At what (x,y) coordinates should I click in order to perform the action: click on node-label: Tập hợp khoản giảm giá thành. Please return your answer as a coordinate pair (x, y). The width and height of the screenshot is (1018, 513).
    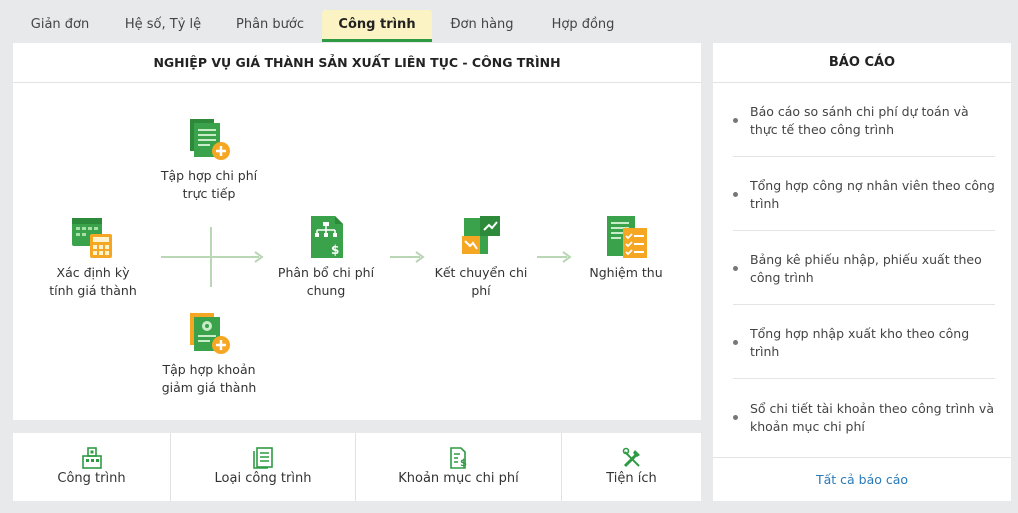
    Looking at the image, I should click on (209, 378).